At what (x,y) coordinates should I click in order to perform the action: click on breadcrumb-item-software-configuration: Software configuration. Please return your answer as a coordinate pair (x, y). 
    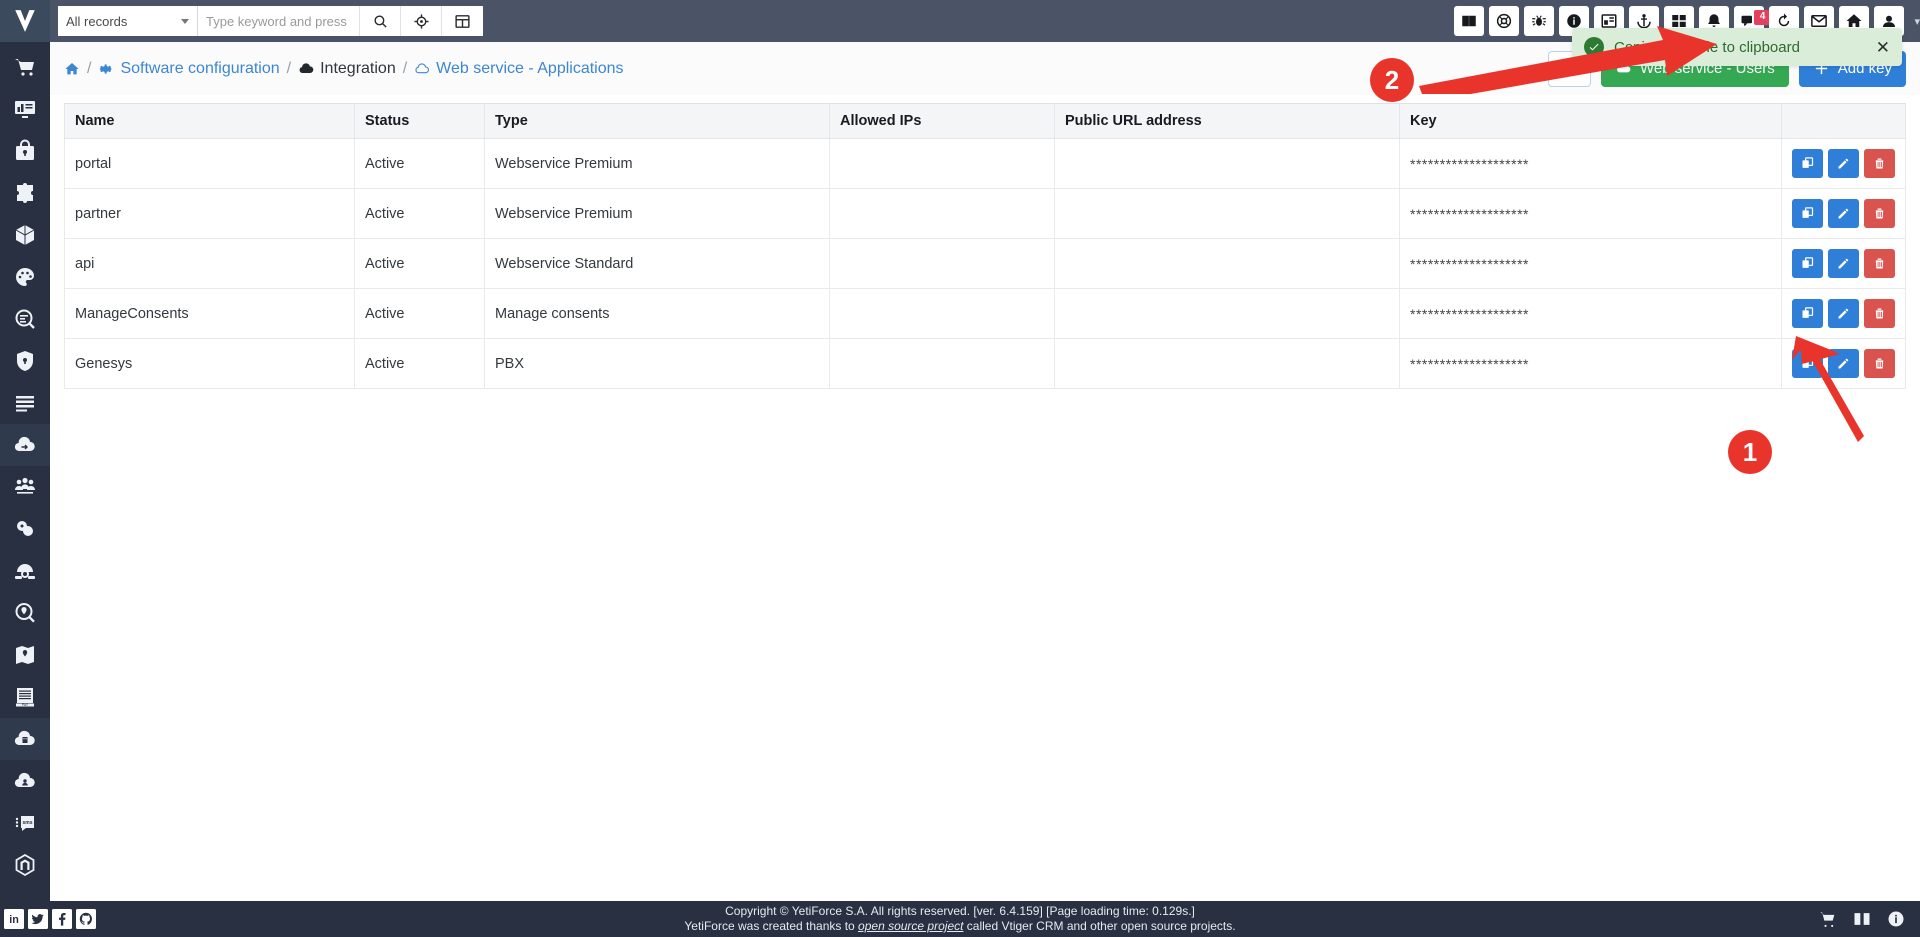
    Looking at the image, I should click on (189, 69).